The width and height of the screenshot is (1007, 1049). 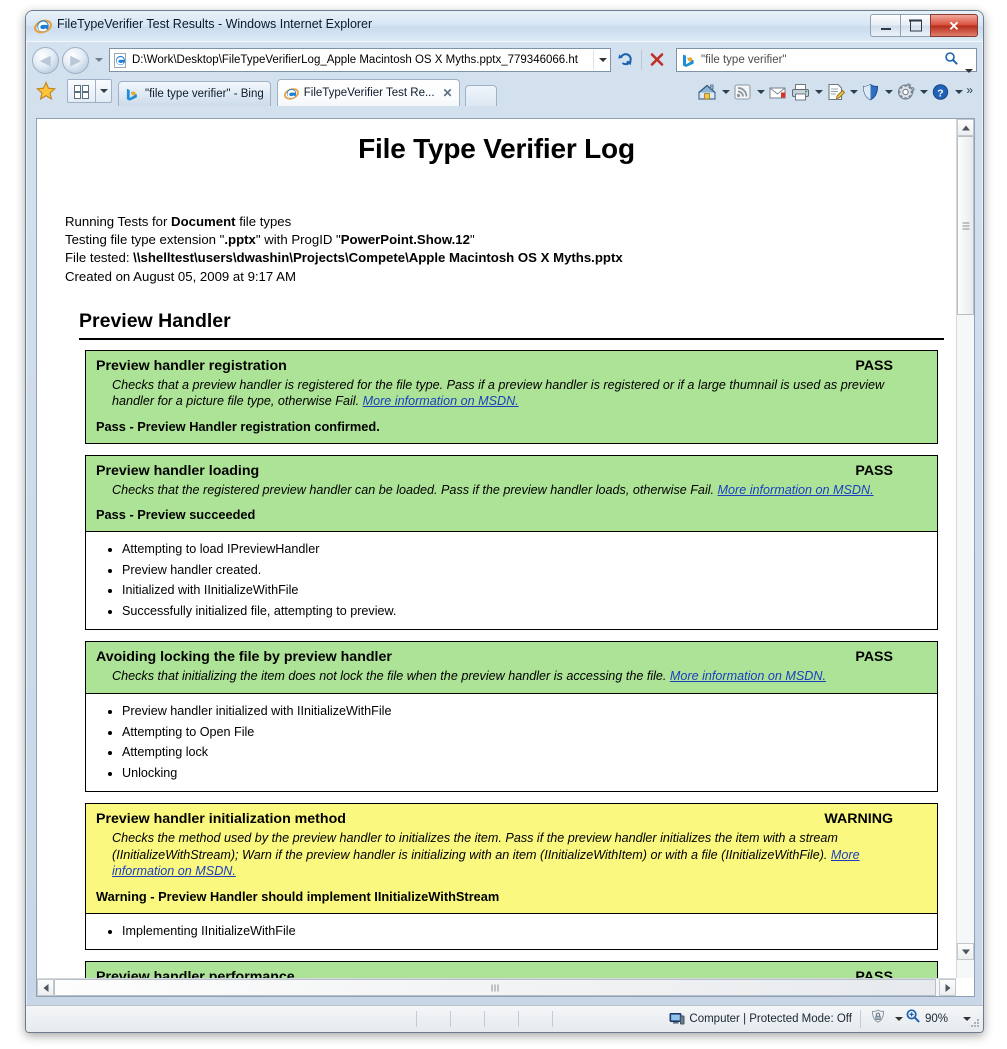 What do you see at coordinates (480, 95) in the screenshot?
I see `new-tab-button` at bounding box center [480, 95].